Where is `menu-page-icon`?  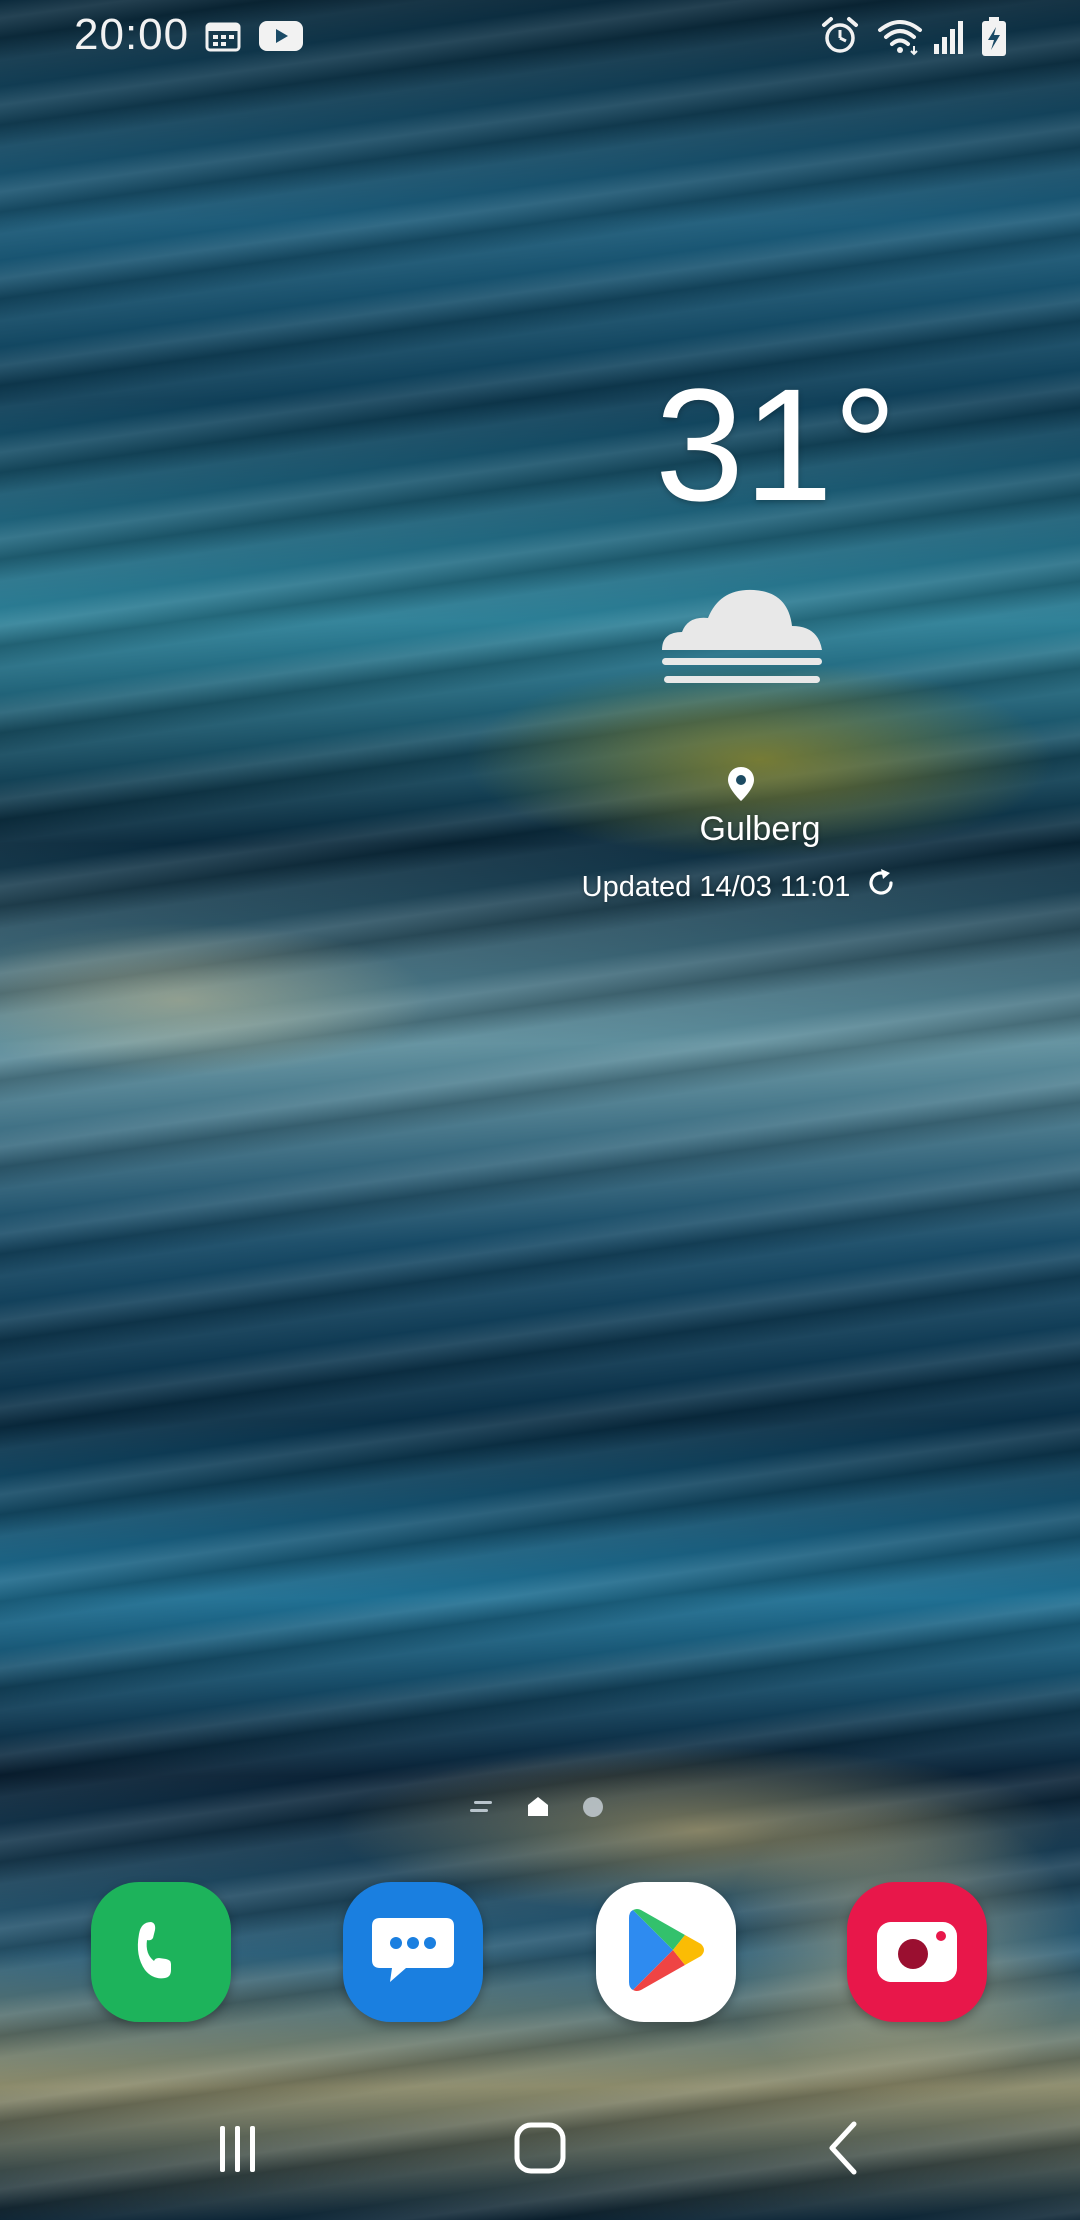
menu-page-icon is located at coordinates (482, 1810).